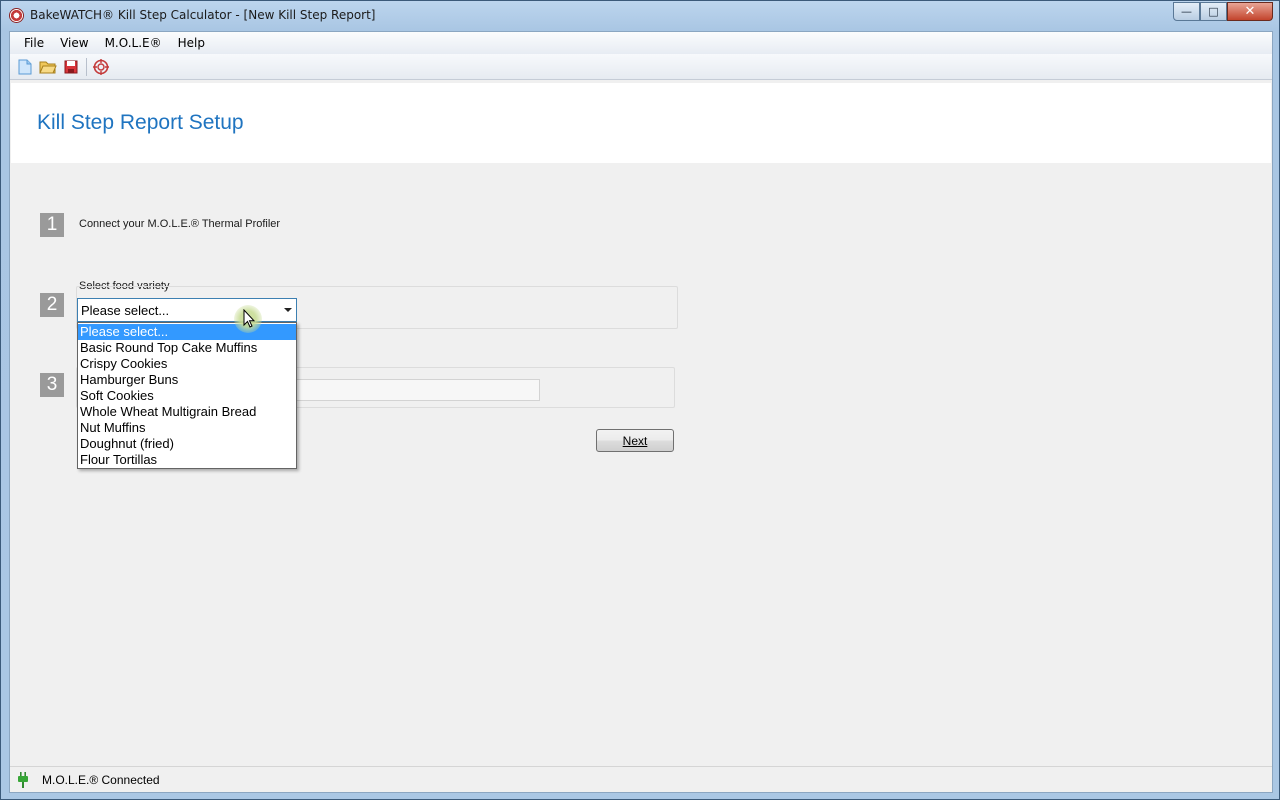  I want to click on page-title: Kill Step Report Setup, so click(140, 122).